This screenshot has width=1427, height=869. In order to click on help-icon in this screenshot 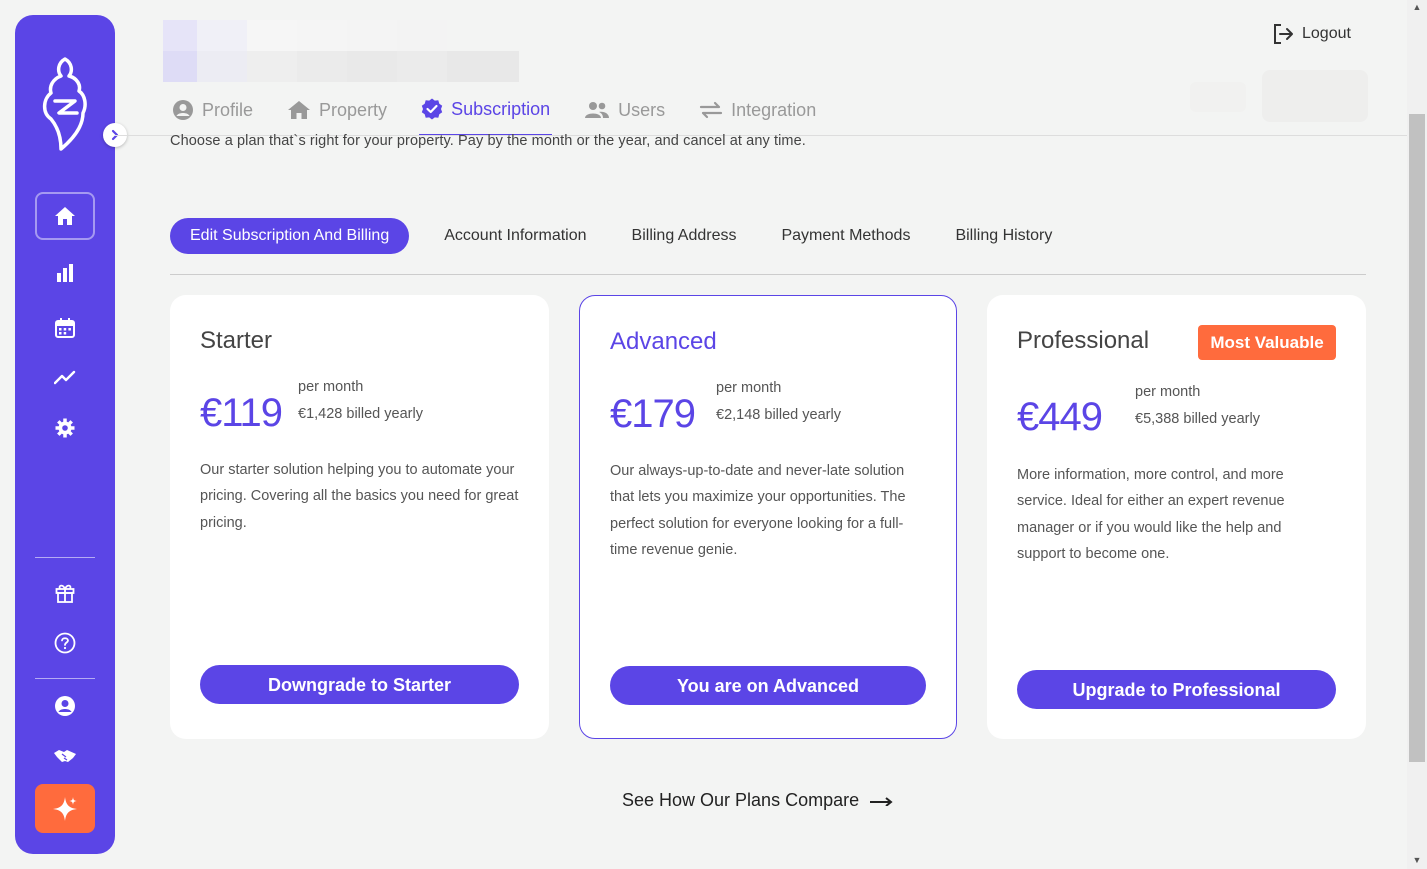, I will do `click(65, 643)`.